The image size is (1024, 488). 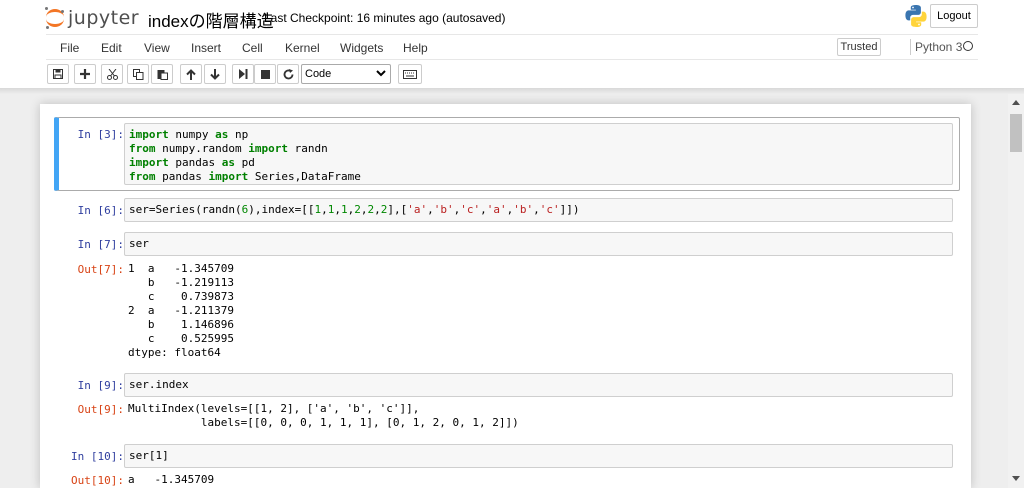 I want to click on menu-kernel: Kernel, so click(x=302, y=48).